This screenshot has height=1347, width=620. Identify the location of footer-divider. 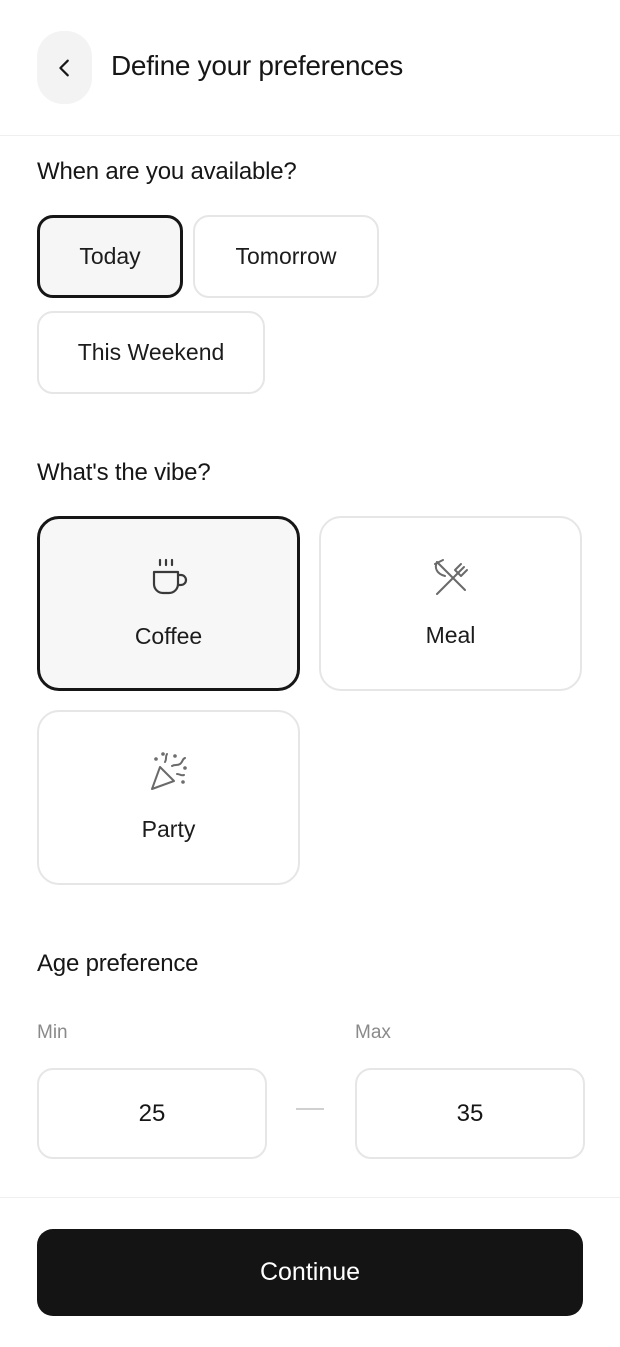
(310, 1197).